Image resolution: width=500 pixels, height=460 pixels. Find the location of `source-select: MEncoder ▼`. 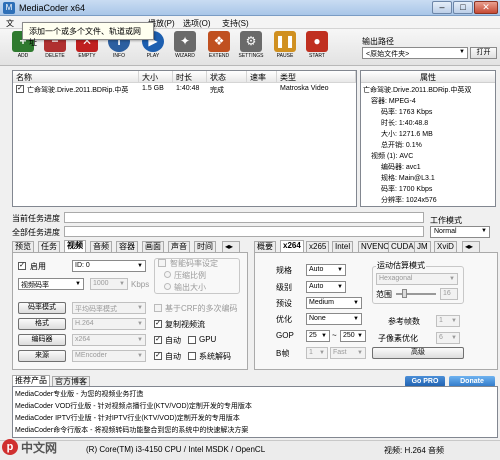

source-select: MEncoder ▼ is located at coordinates (109, 356).